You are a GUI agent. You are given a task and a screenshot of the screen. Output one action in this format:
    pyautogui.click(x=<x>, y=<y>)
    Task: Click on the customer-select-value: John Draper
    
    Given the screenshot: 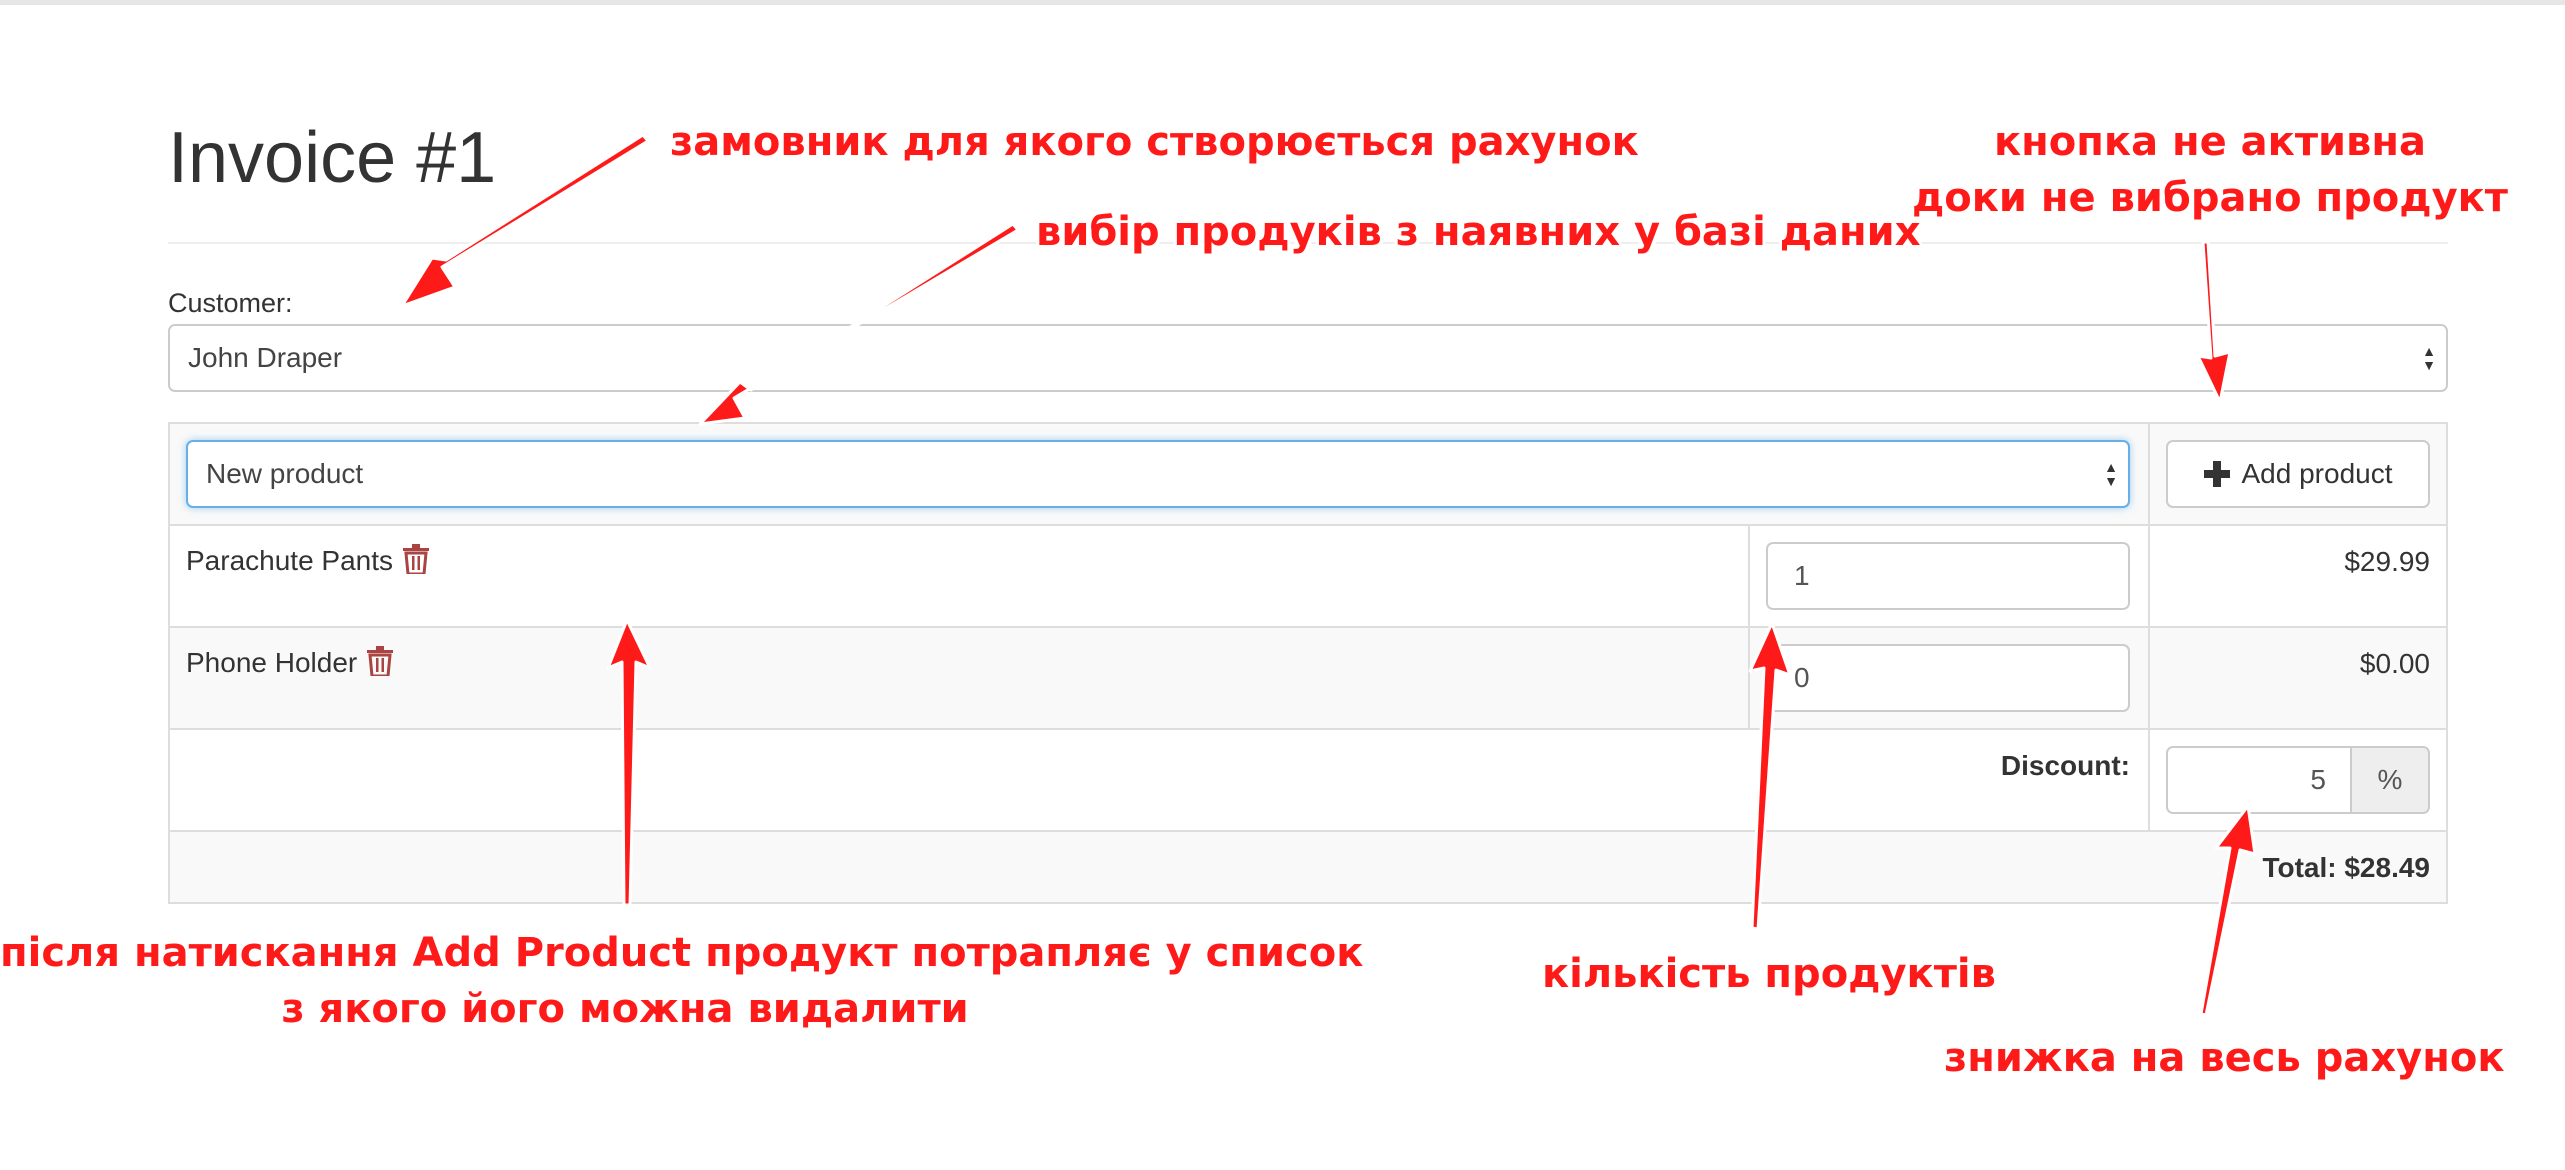 What is the action you would take?
    pyautogui.click(x=265, y=357)
    